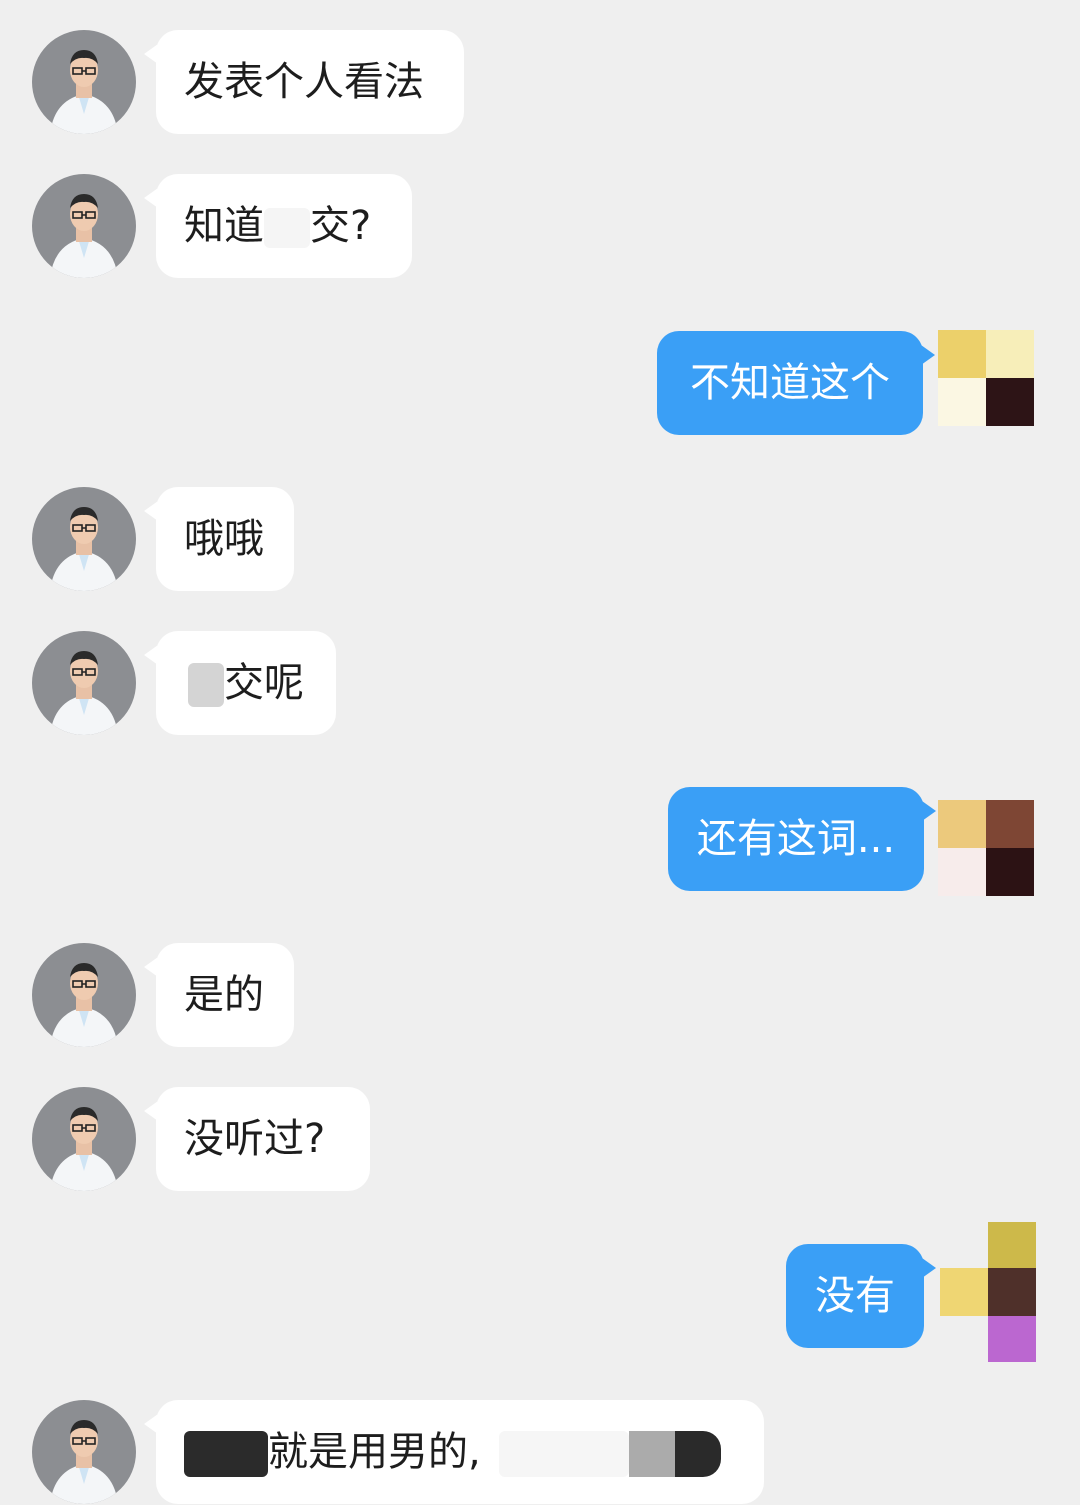 Image resolution: width=1080 pixels, height=1505 pixels. I want to click on message-bubble-incoming: 哦哦, so click(219, 539).